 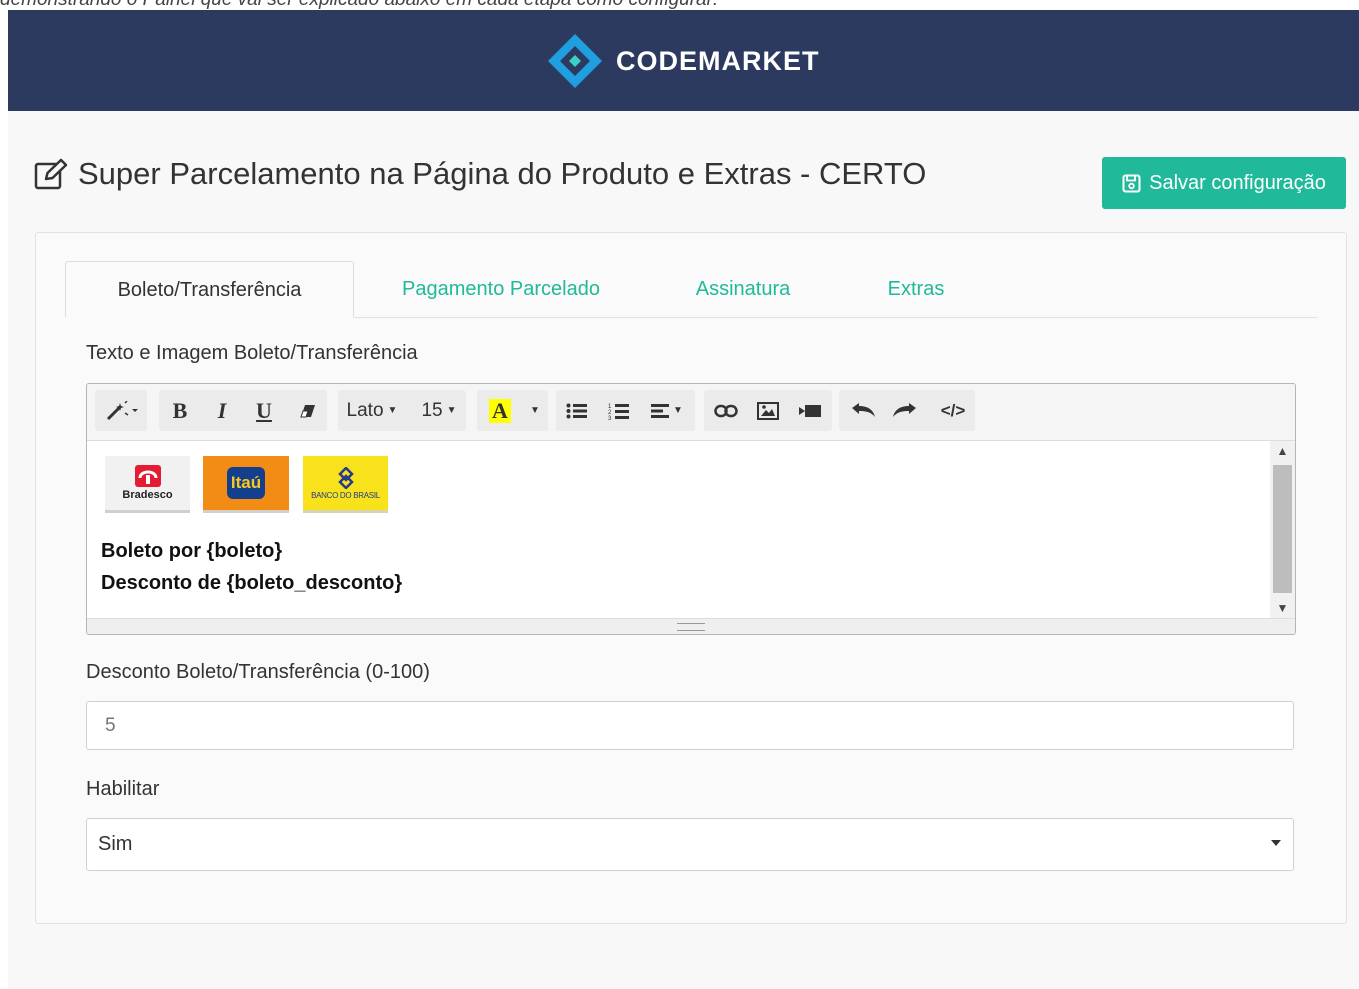 I want to click on italic-button: I, so click(x=222, y=410).